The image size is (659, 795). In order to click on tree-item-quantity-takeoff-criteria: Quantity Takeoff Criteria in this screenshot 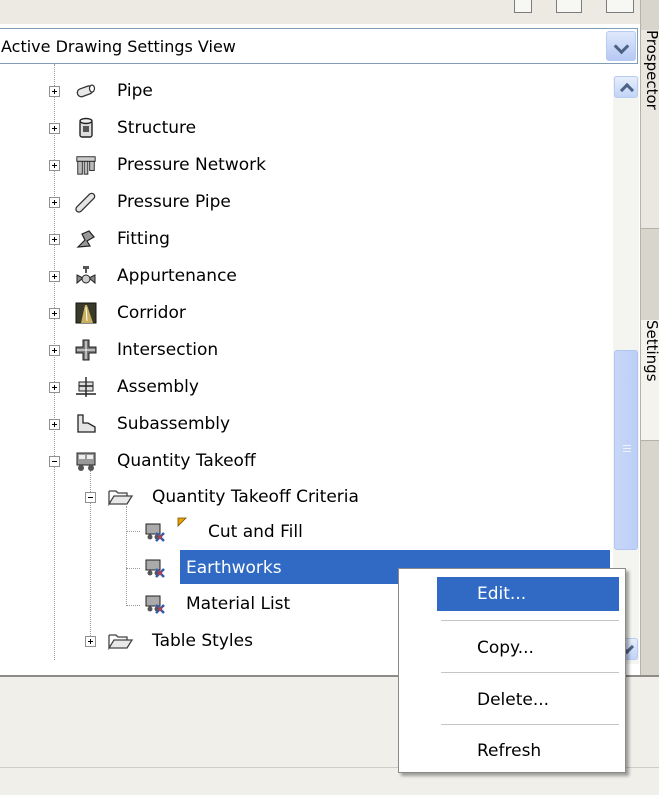, I will do `click(300, 497)`.